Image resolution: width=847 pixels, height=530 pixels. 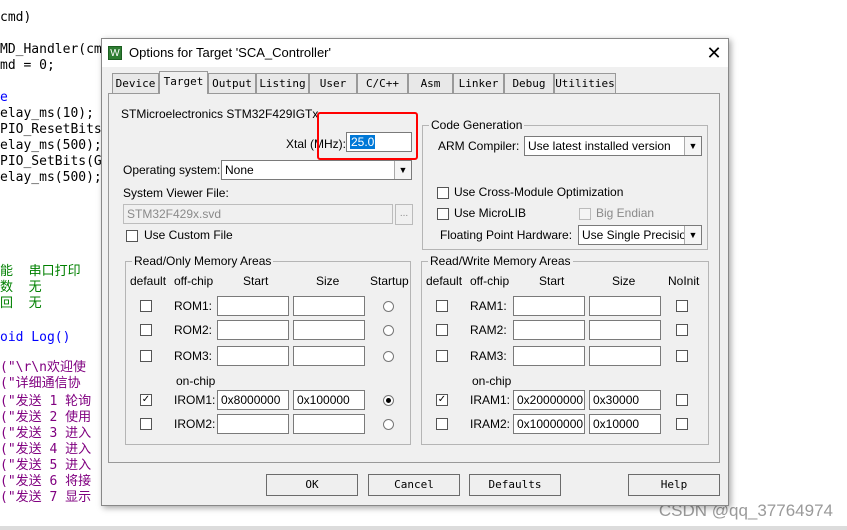 What do you see at coordinates (585, 83) in the screenshot?
I see `tab-utilities: Utilities` at bounding box center [585, 83].